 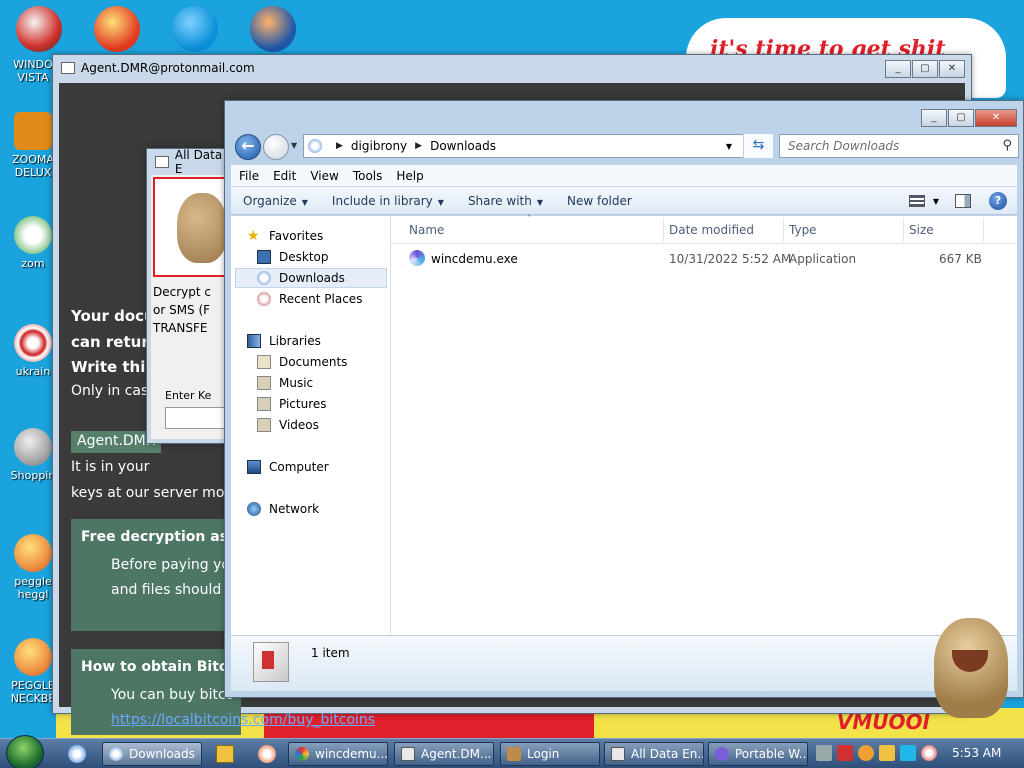 What do you see at coordinates (267, 754) in the screenshot?
I see `settings-app-icon` at bounding box center [267, 754].